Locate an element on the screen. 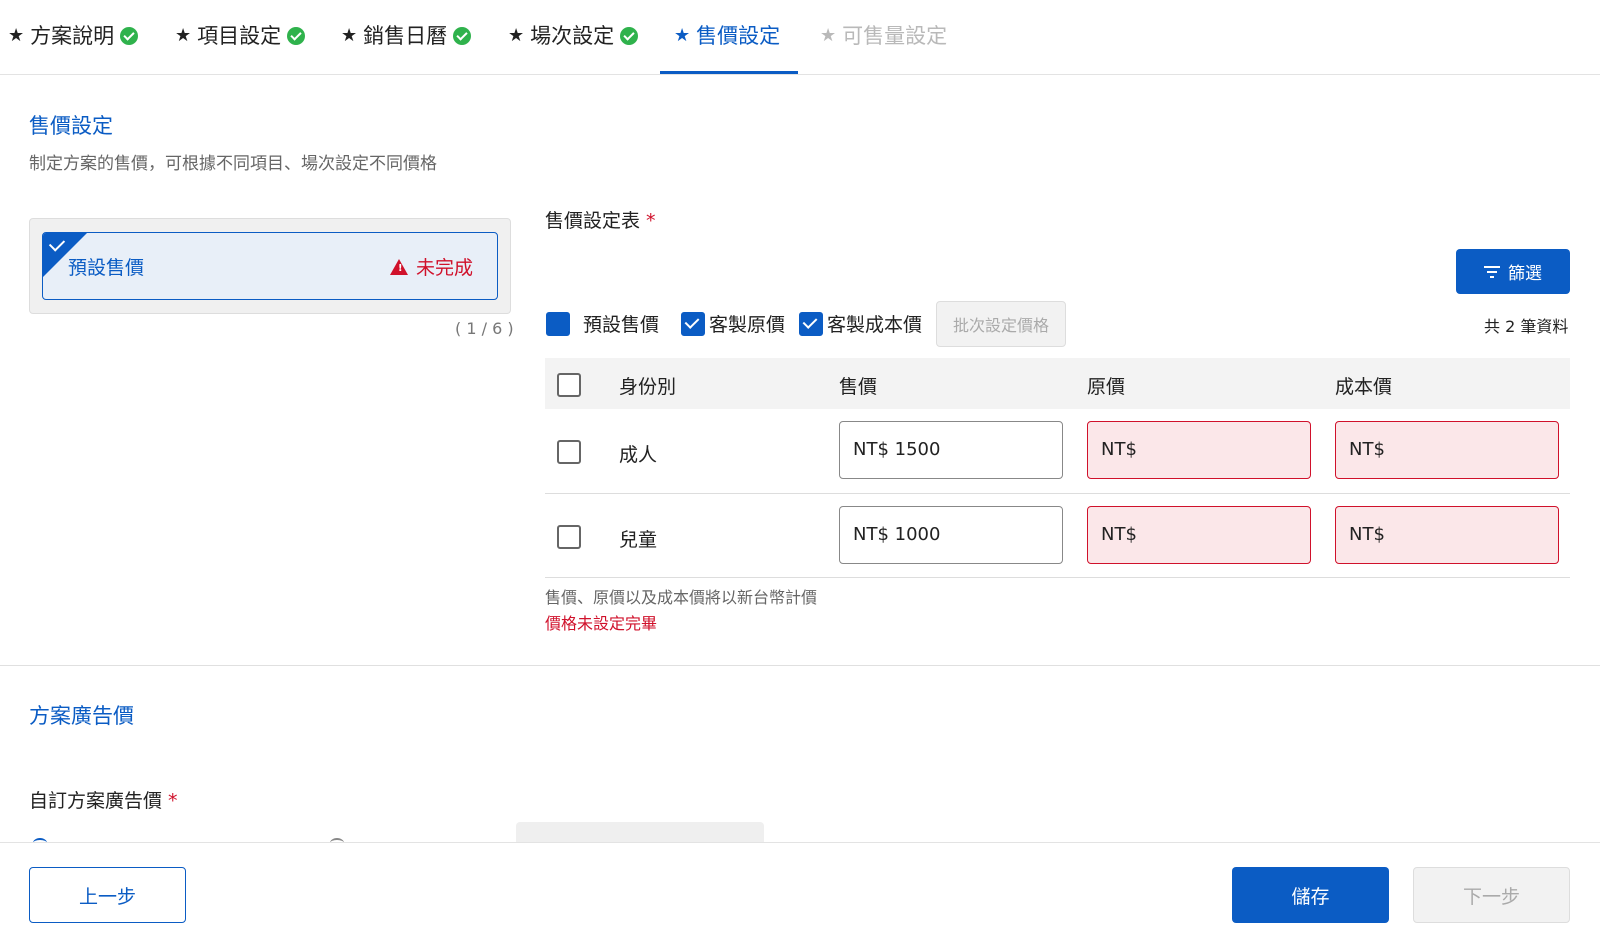 Image resolution: width=1600 pixels, height=940 pixels. ad-price-field-label: 自訂方案廣告價 * is located at coordinates (103, 801).